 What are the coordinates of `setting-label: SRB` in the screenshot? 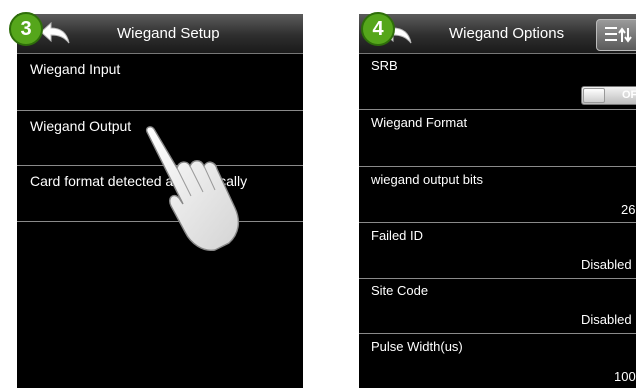 It's located at (384, 65).